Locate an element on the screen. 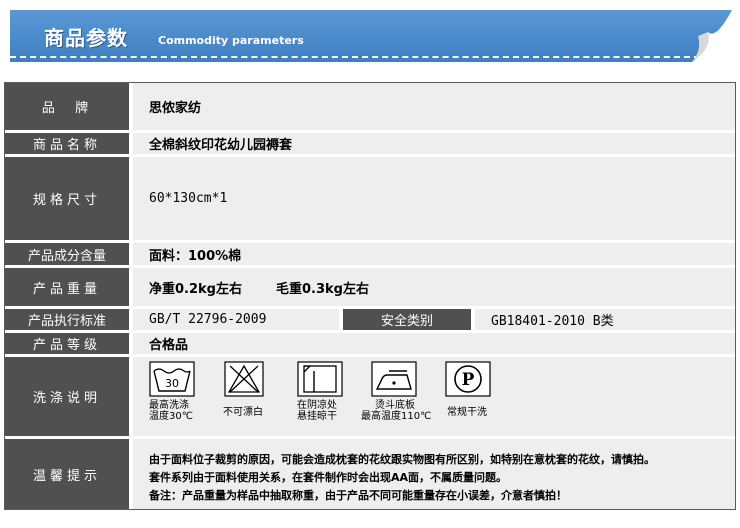 Image resolution: width=740 pixels, height=528 pixels. standard-value-cell: GB/T 22796-2009 is located at coordinates (236, 319).